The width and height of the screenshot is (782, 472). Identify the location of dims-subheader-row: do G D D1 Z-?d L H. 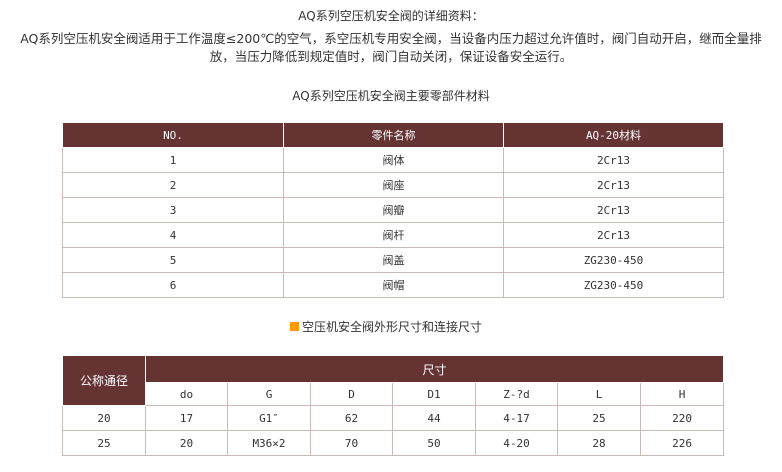
(394, 394).